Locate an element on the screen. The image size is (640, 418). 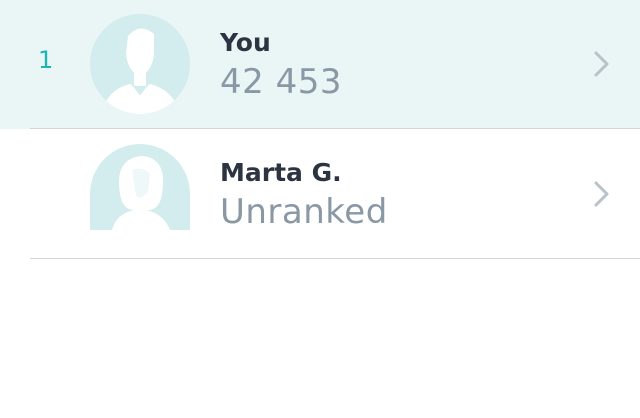
player-score: Unranked is located at coordinates (304, 212).